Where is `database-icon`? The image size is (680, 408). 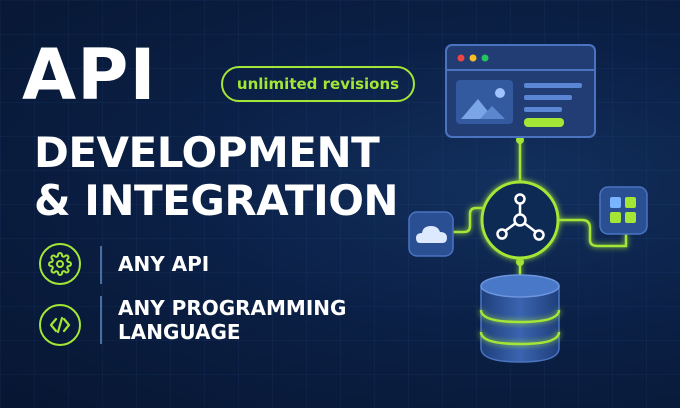
database-icon is located at coordinates (520, 318).